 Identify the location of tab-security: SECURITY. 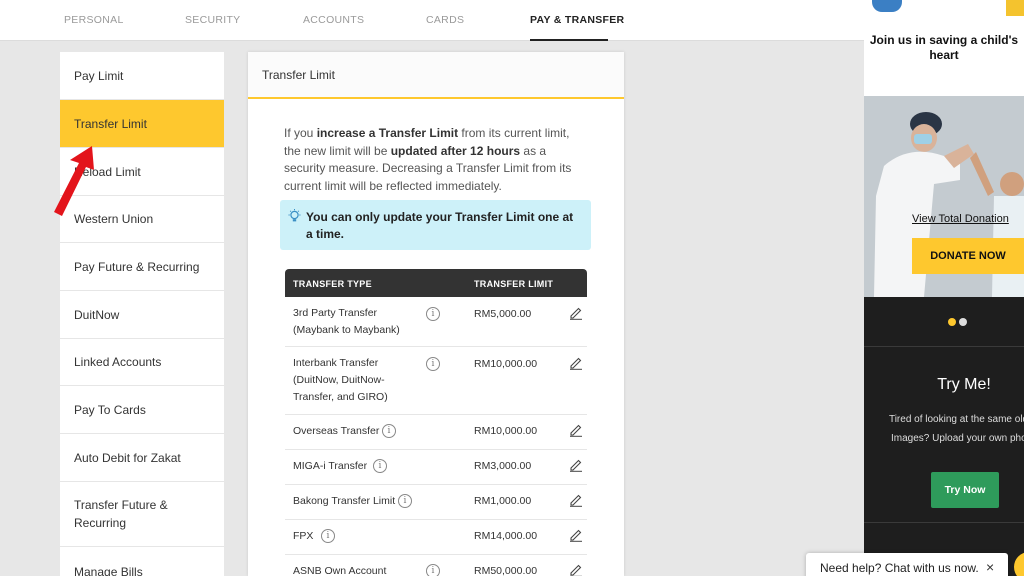
(213, 20).